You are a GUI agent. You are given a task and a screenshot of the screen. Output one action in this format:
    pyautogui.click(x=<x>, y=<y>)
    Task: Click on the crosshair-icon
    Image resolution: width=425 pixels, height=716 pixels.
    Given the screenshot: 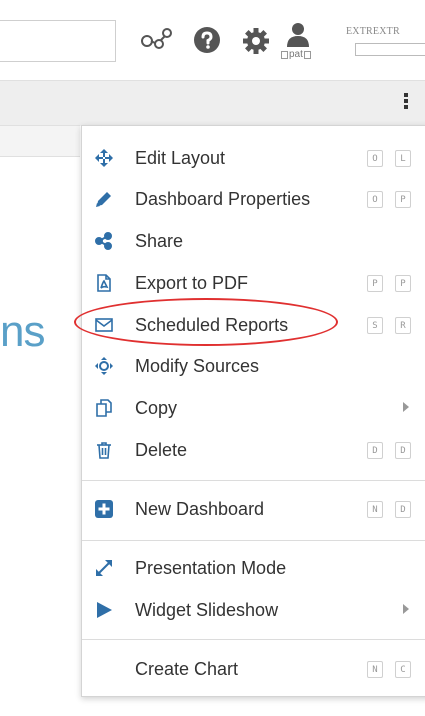 What is the action you would take?
    pyautogui.click(x=104, y=366)
    